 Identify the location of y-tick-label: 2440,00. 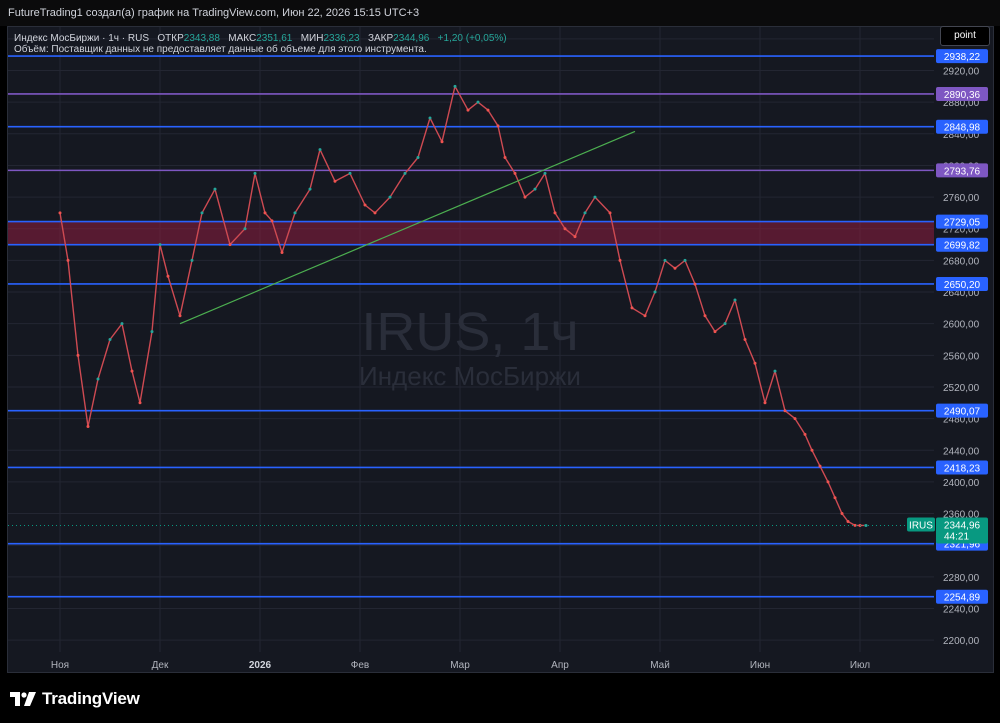
(961, 451).